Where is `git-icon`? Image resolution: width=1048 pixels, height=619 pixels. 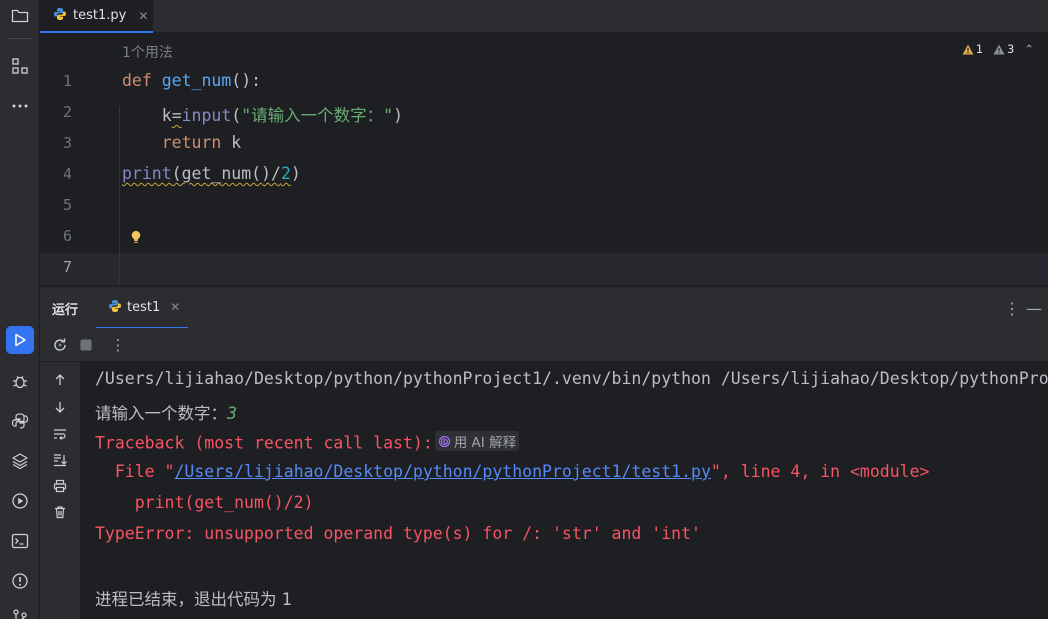 git-icon is located at coordinates (20, 611).